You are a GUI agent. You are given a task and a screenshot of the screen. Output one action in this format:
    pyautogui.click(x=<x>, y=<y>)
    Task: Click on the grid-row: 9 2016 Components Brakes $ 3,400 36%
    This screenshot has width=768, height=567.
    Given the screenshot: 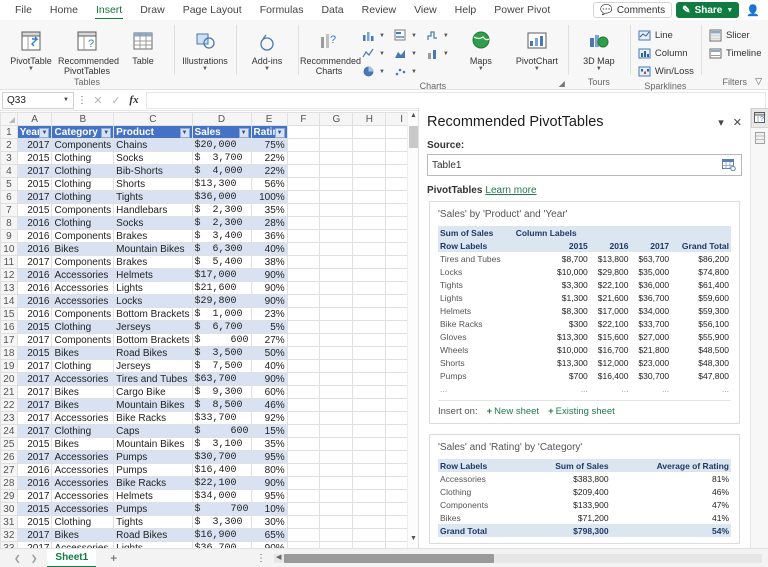 What is the action you would take?
    pyautogui.click(x=209, y=236)
    